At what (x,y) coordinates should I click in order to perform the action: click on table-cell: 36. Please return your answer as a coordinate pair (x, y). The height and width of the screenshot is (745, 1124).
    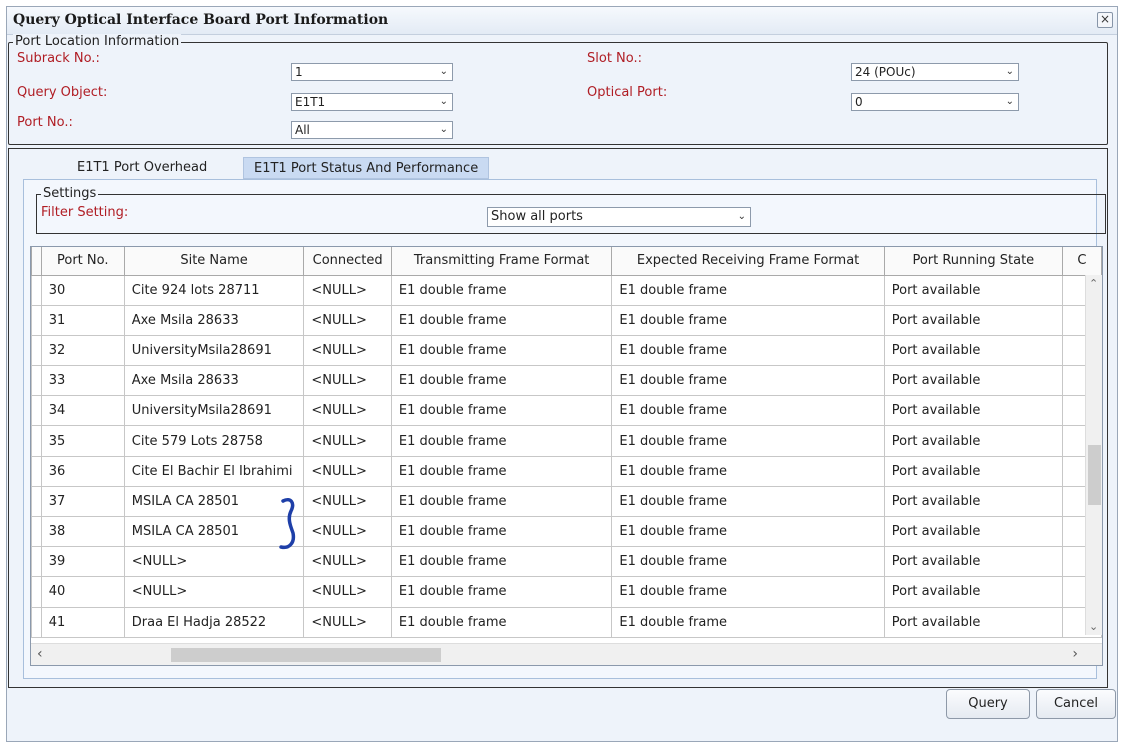
    Looking at the image, I should click on (82, 471).